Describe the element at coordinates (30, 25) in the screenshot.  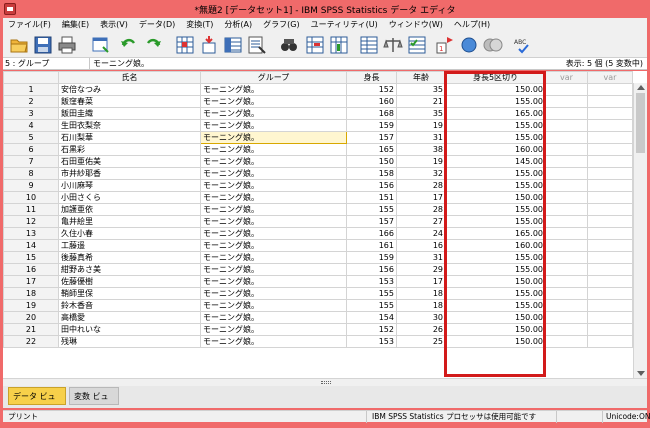
I see `menu-file: ファイル(F)` at that location.